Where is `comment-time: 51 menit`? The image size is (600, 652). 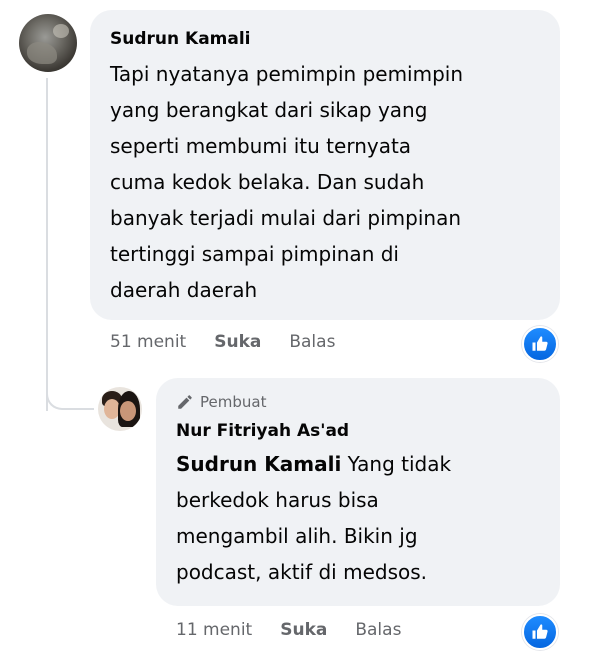 comment-time: 51 menit is located at coordinates (148, 342).